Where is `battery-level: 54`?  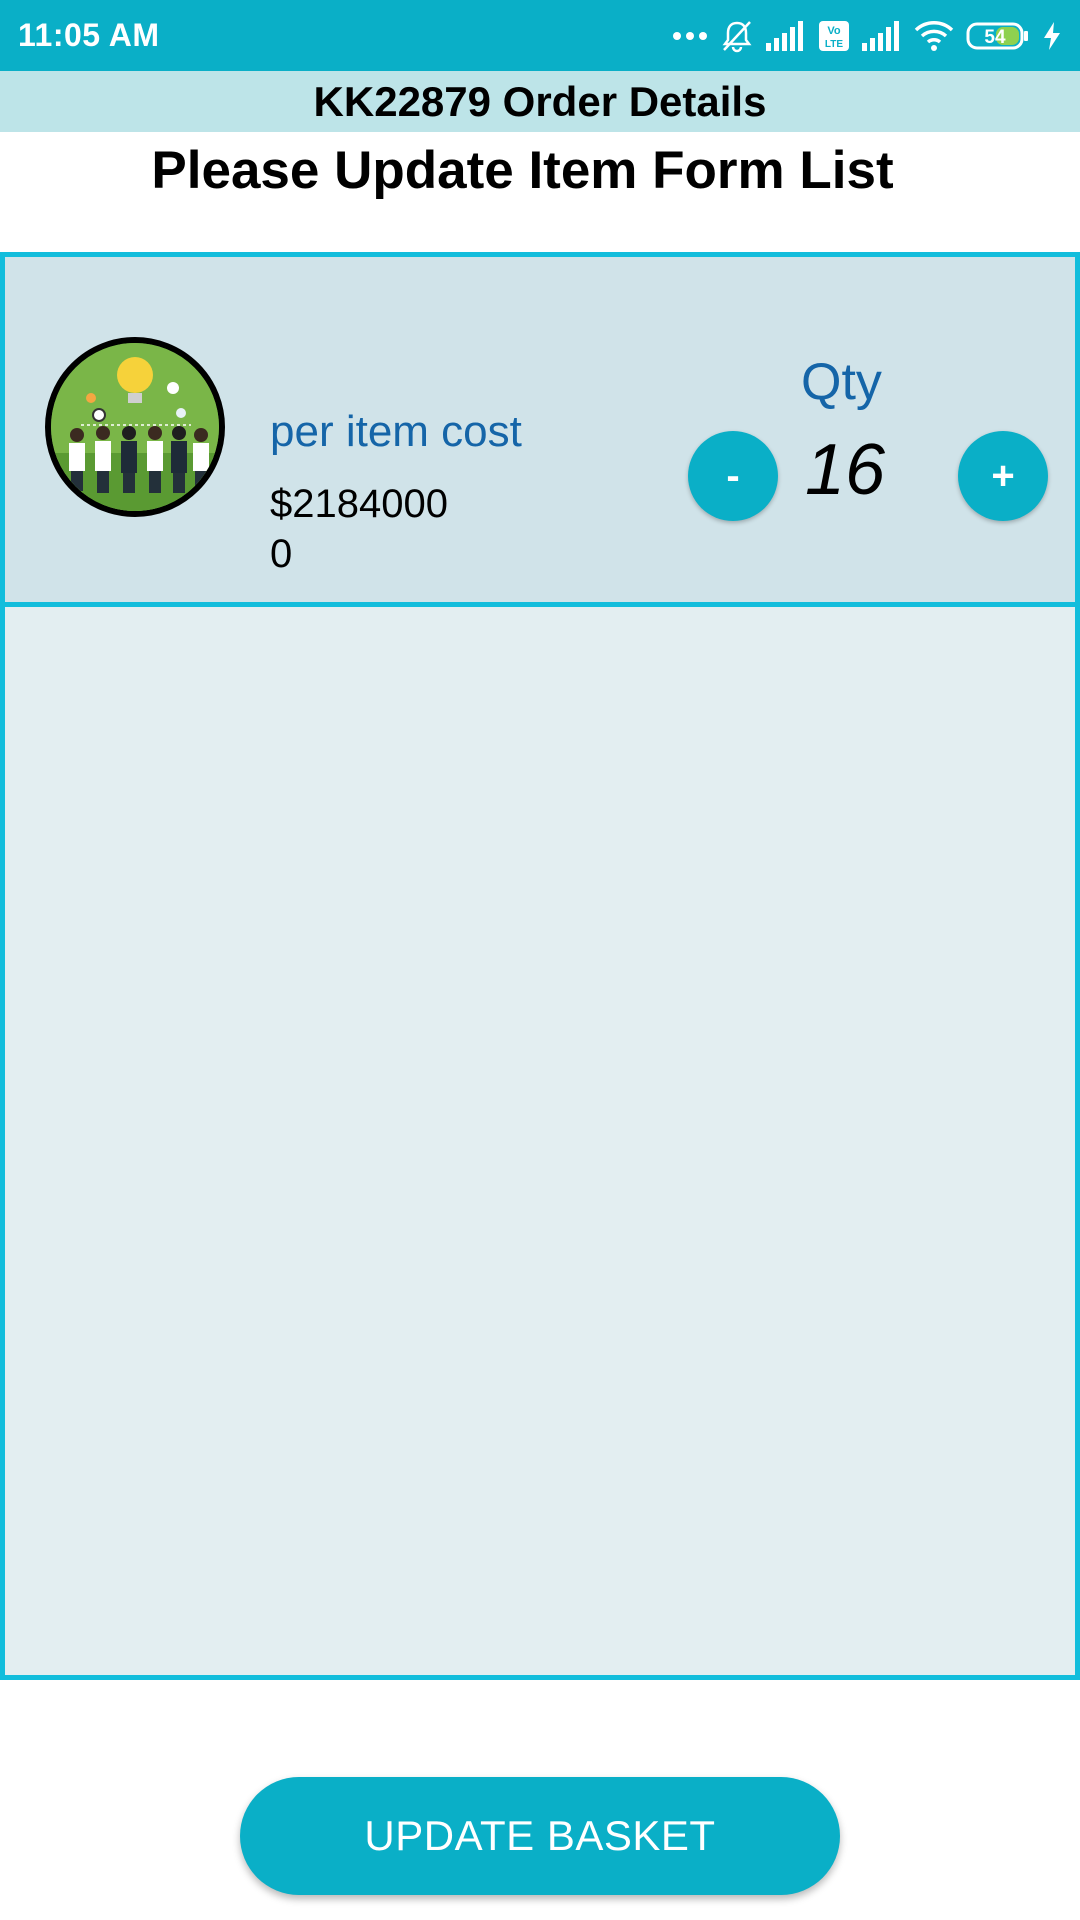
battery-level: 54 is located at coordinates (995, 37).